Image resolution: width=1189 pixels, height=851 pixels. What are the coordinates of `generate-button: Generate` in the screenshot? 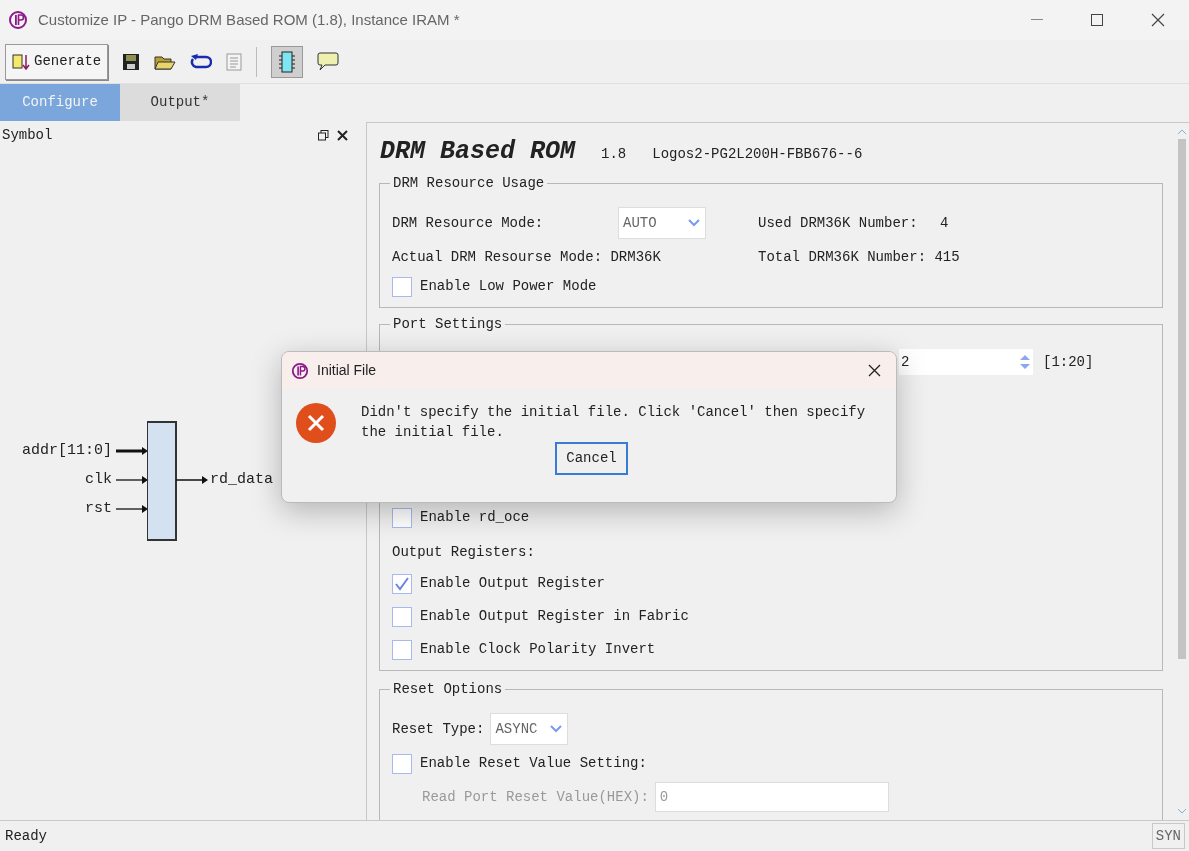 It's located at (57, 61).